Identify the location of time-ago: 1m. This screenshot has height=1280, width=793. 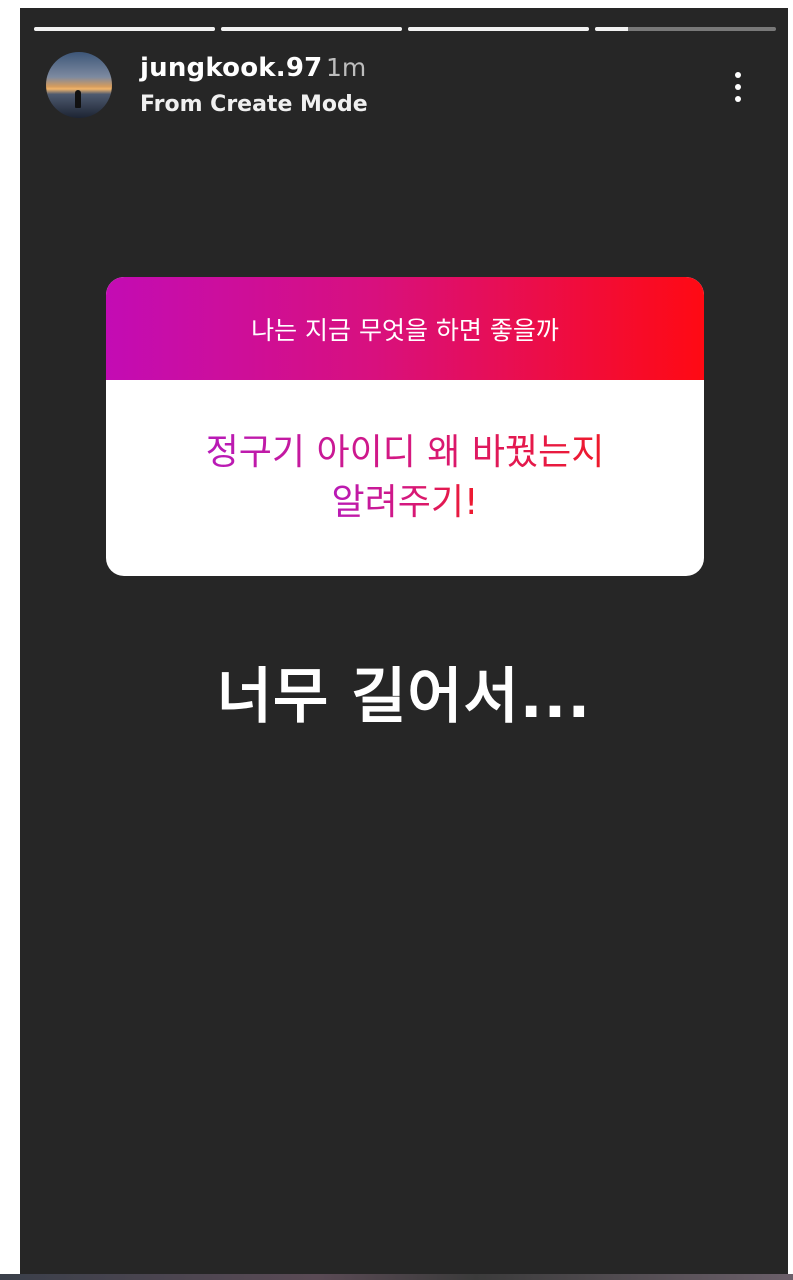
(346, 67).